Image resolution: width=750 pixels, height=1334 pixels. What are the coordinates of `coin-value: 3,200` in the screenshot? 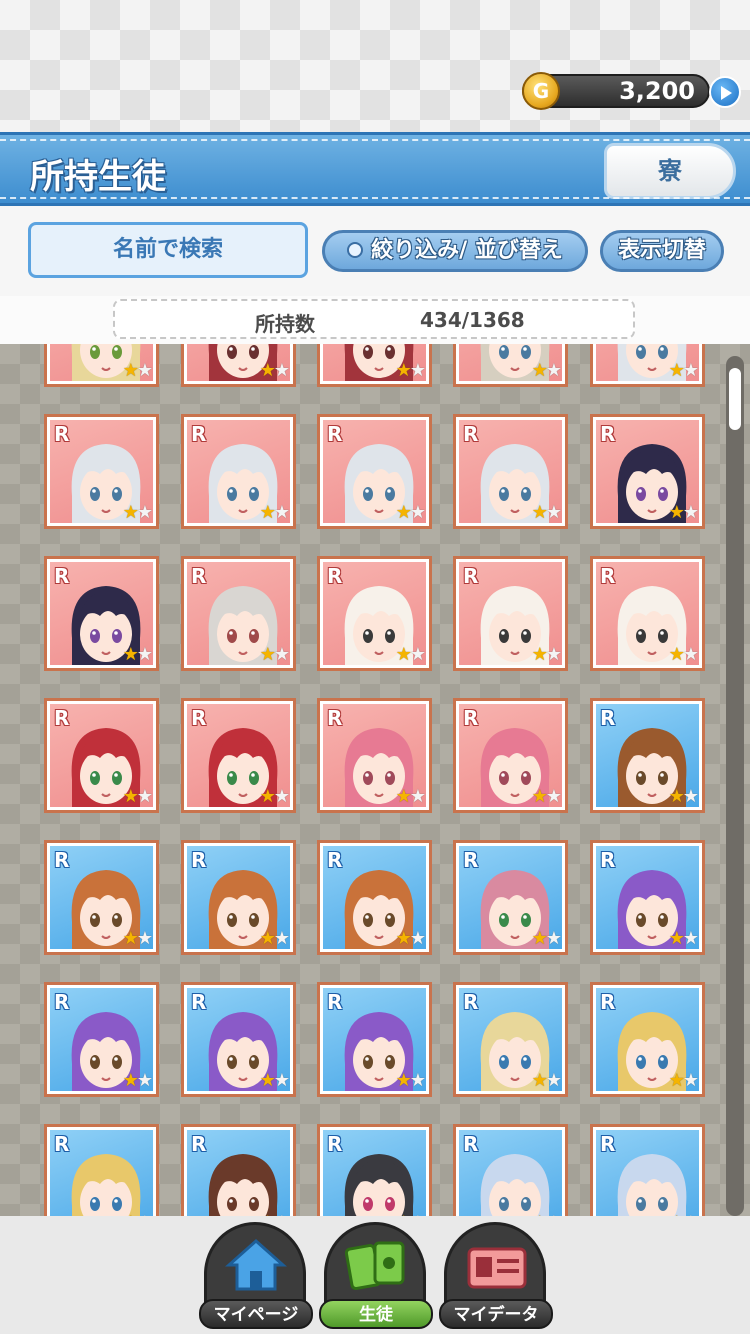 It's located at (657, 91).